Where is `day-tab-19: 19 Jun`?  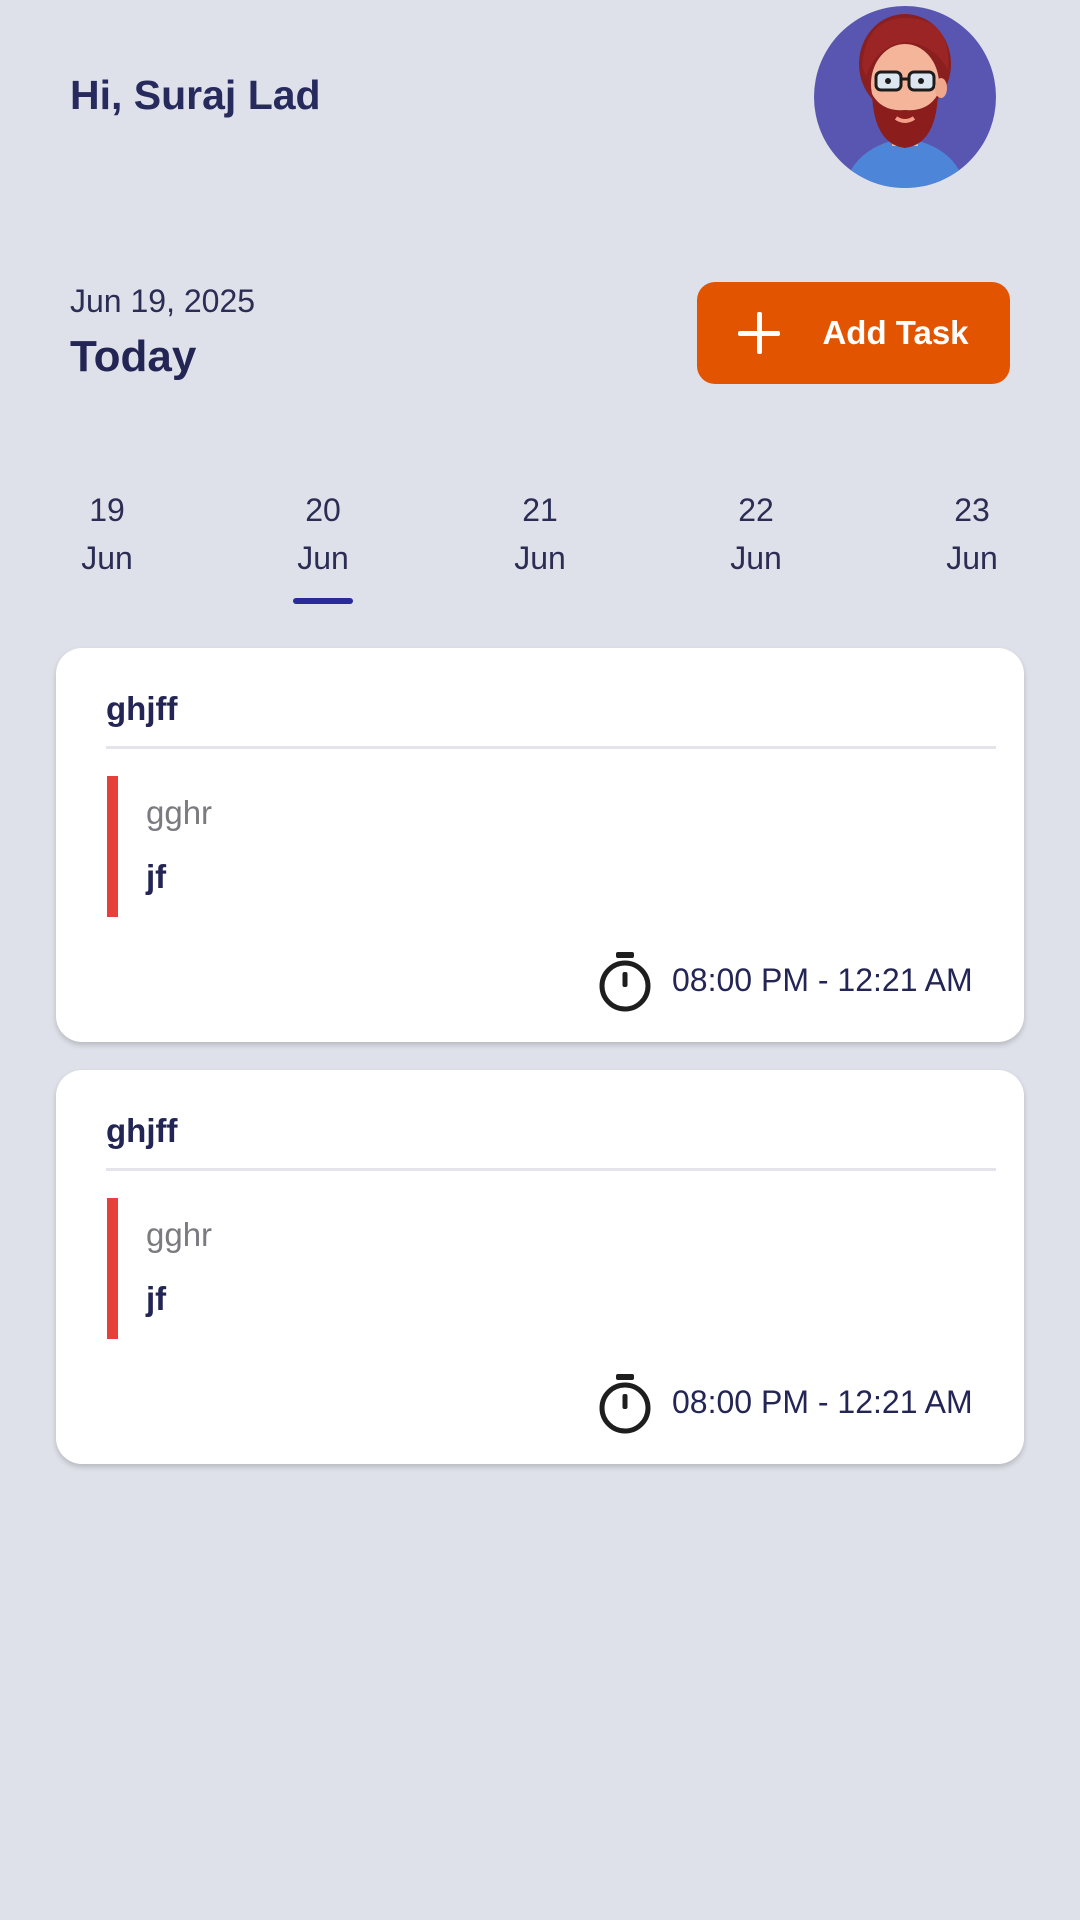
day-tab-19: 19 Jun is located at coordinates (107, 534).